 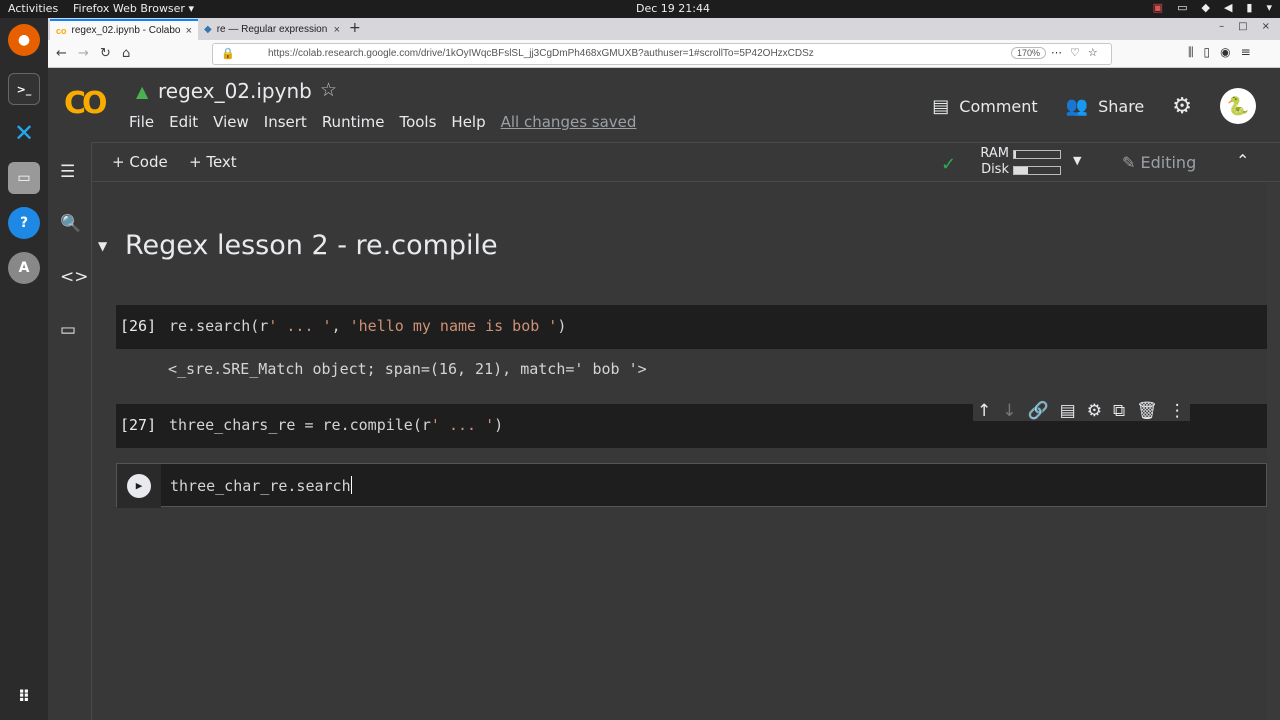 I want to click on play-icon: ▶, so click(x=139, y=486).